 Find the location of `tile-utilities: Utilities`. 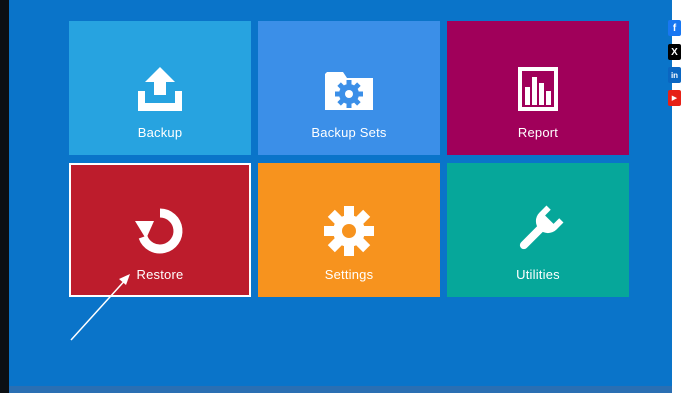

tile-utilities: Utilities is located at coordinates (538, 230).